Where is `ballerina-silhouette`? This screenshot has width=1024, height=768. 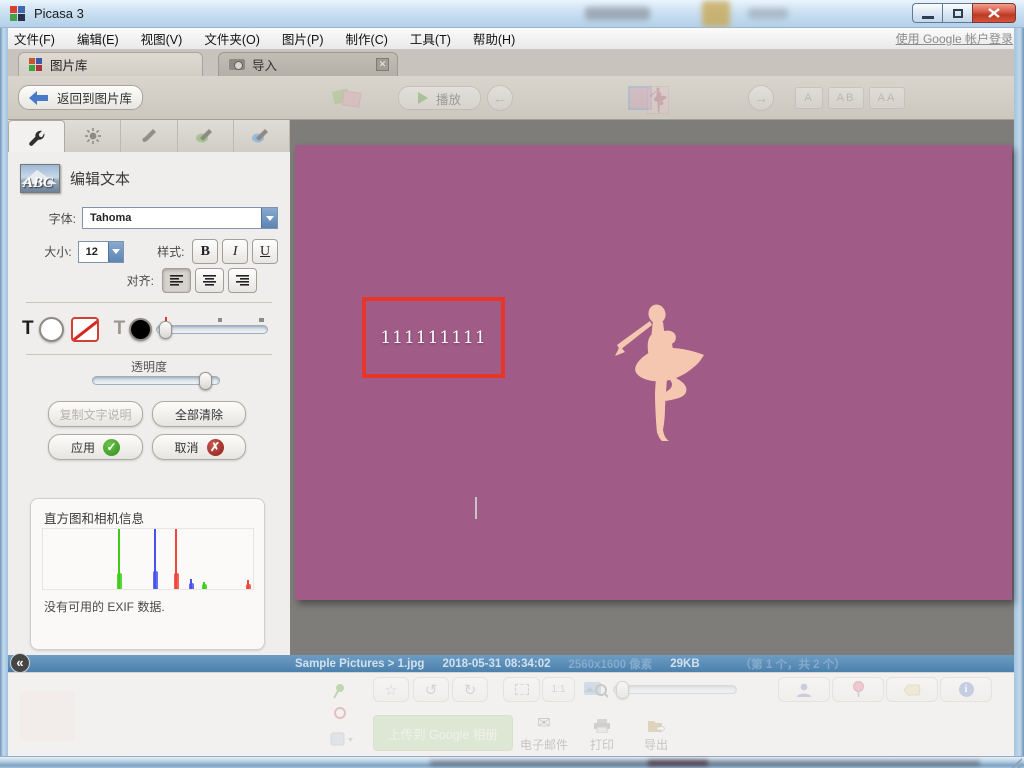 ballerina-silhouette is located at coordinates (657, 372).